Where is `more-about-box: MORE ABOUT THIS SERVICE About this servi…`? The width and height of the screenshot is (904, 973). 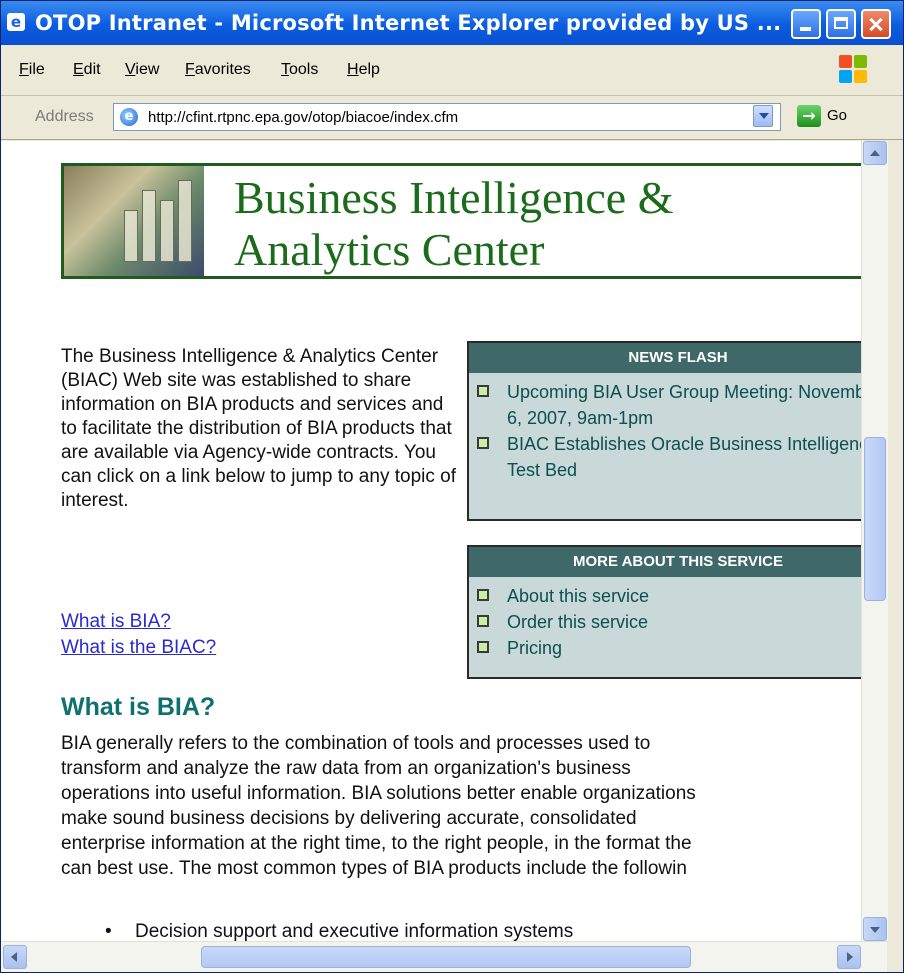
more-about-box: MORE ABOUT THIS SERVICE About this servi… is located at coordinates (664, 612).